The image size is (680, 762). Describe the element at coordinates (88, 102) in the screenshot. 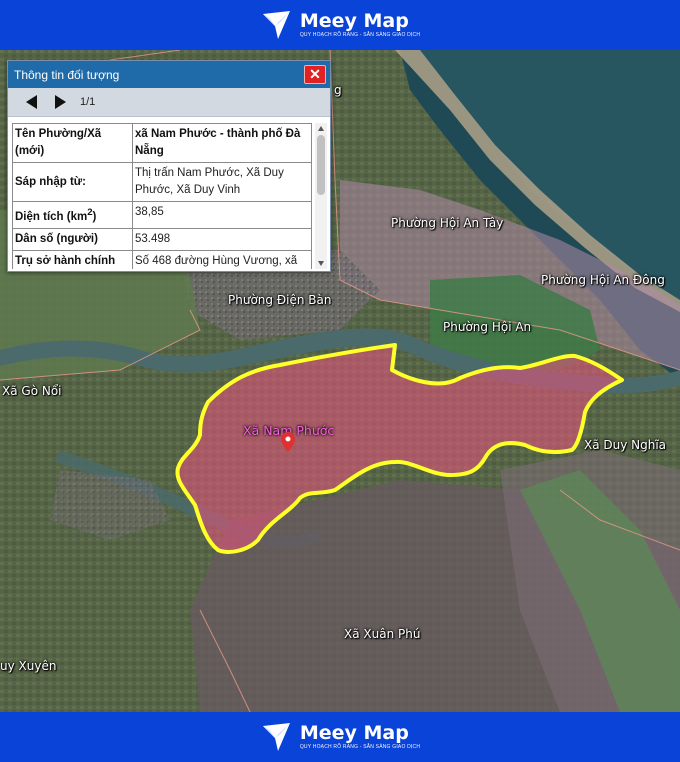

I see `pager-count: 1/1` at that location.